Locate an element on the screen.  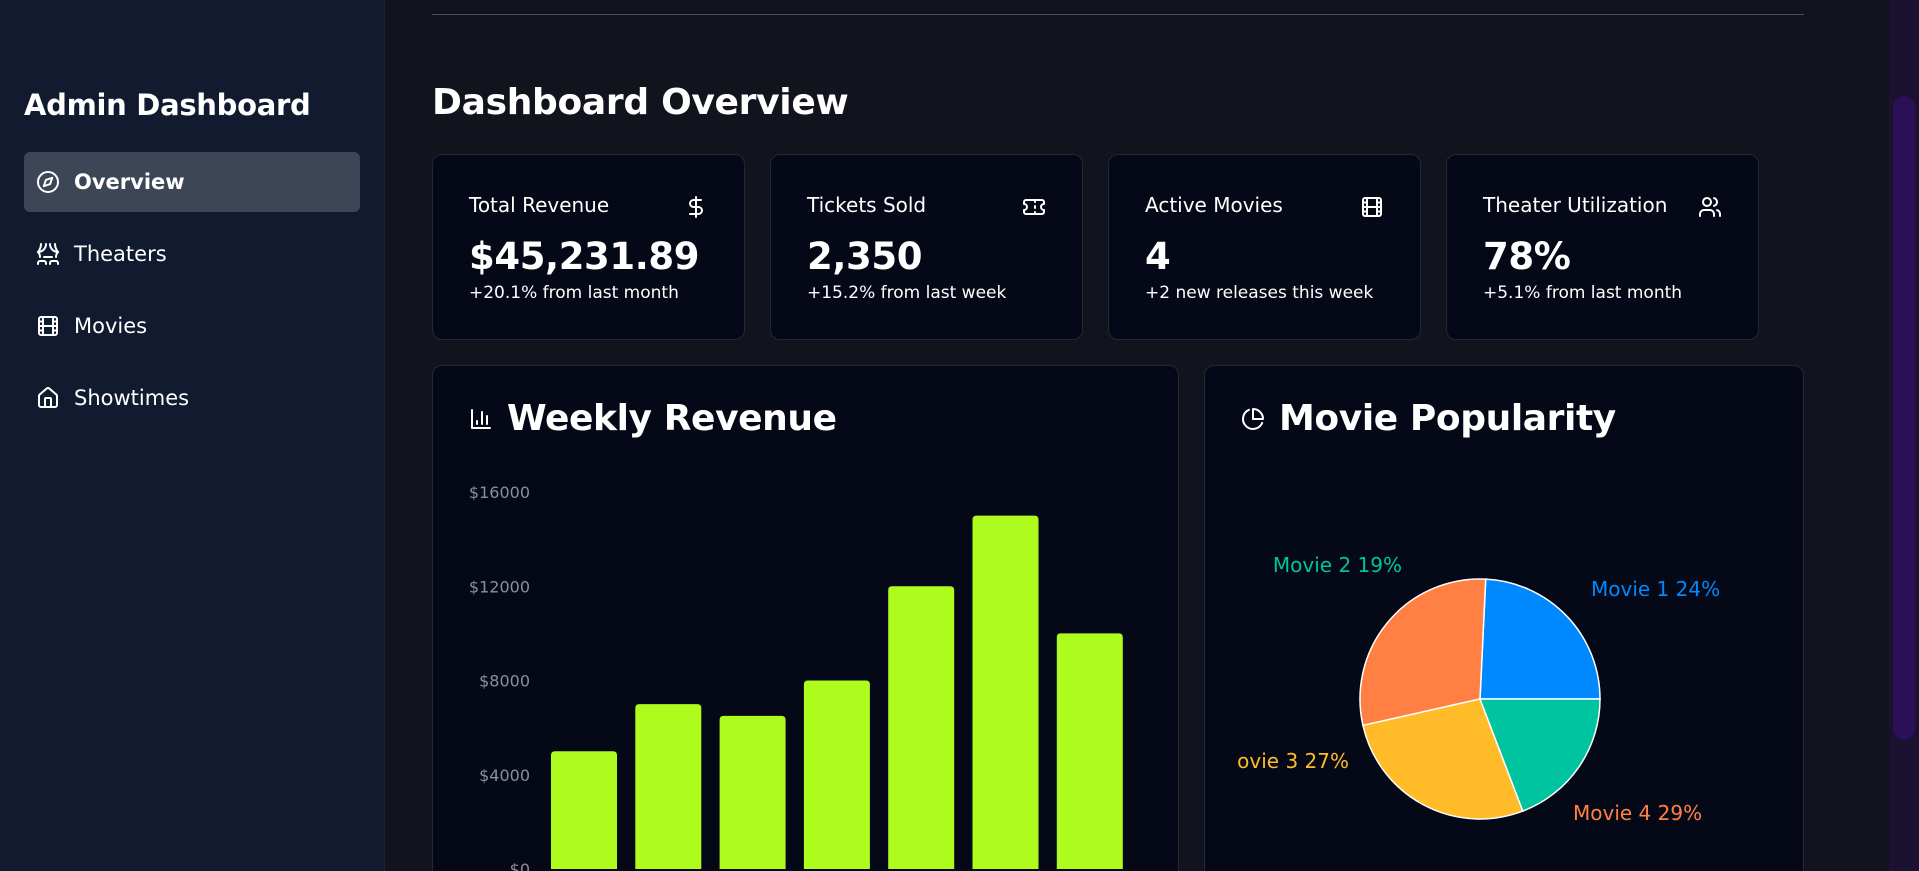
y-tick-label: $12000 is located at coordinates (499, 586).